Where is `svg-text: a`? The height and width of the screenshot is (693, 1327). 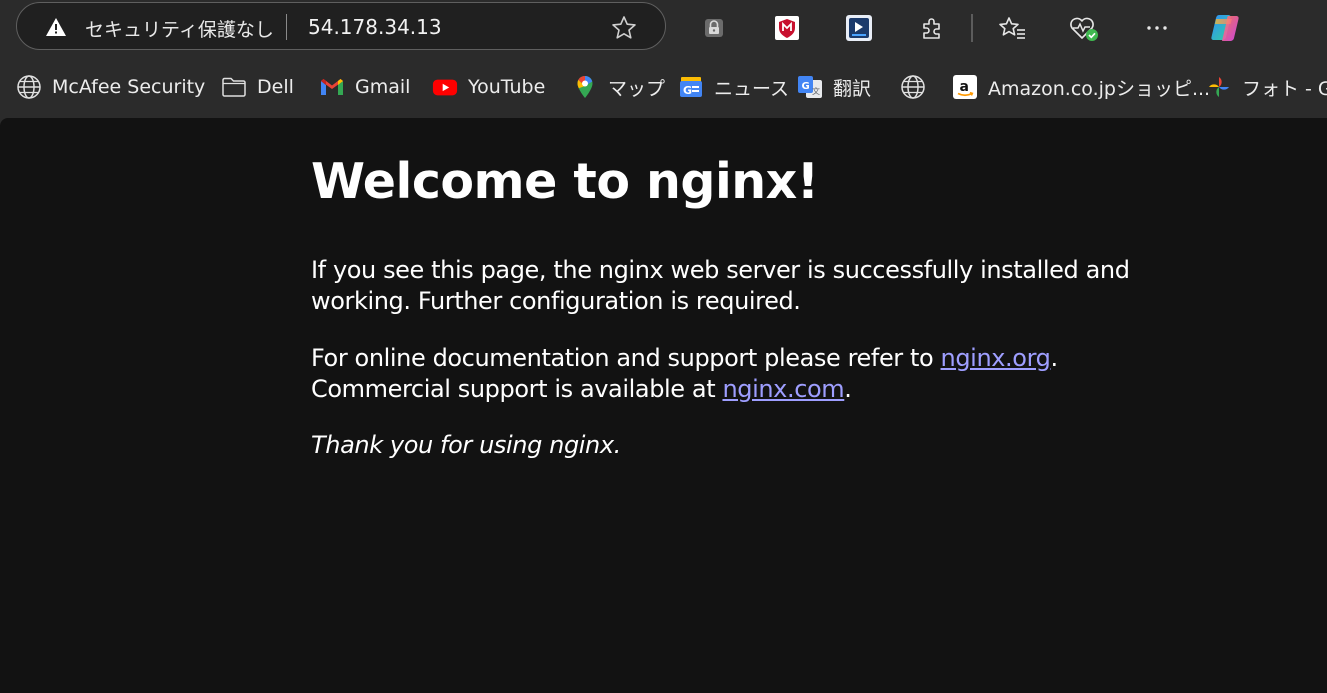 svg-text: a is located at coordinates (964, 87).